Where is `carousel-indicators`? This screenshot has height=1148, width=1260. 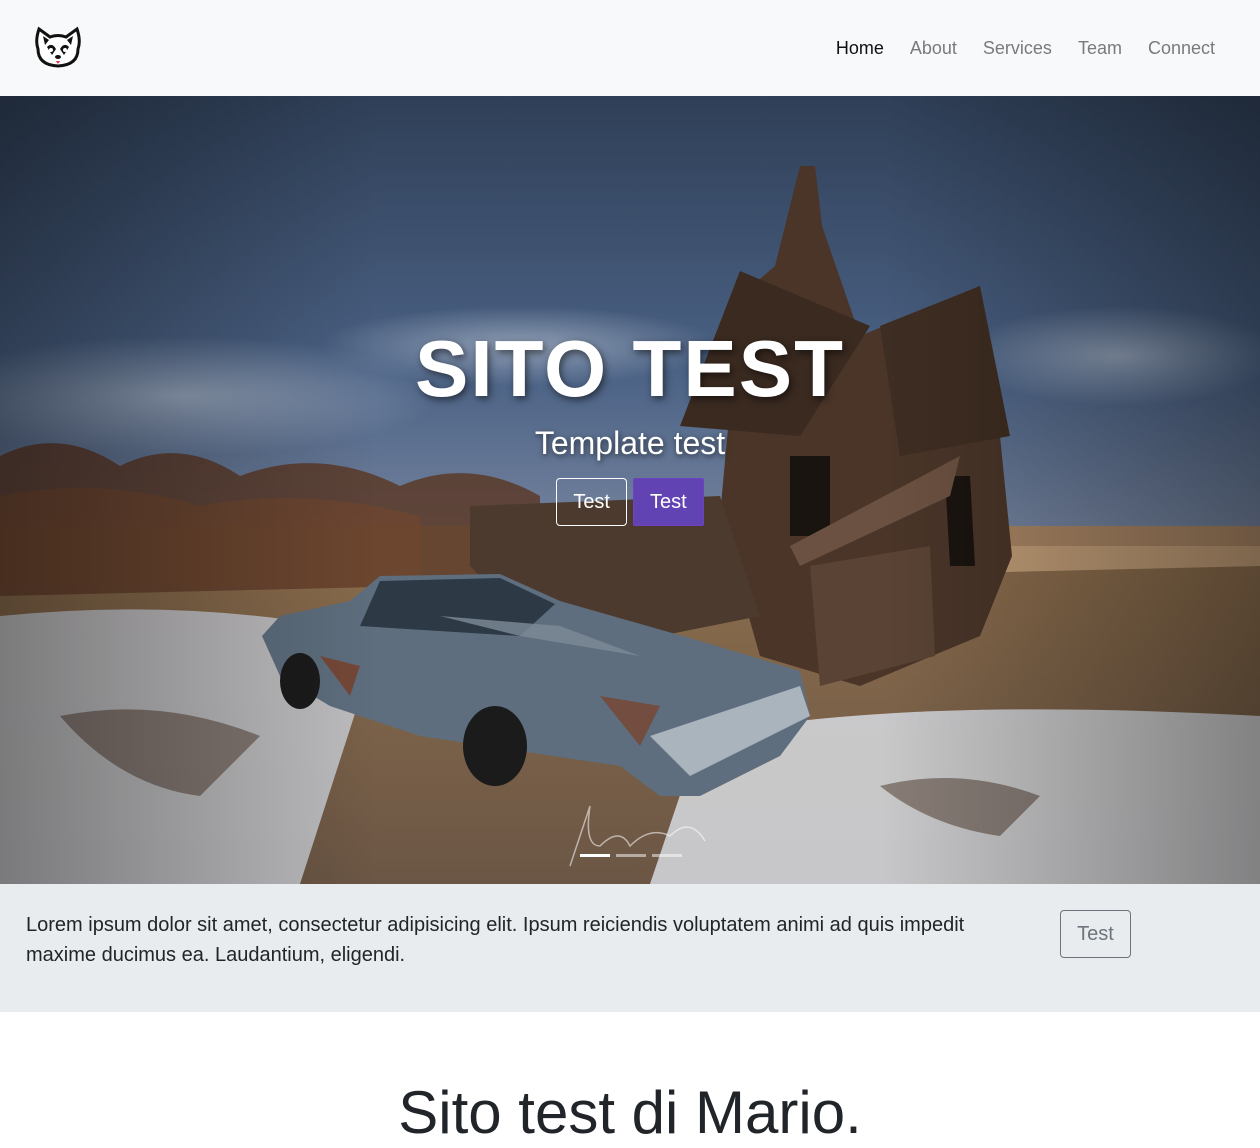
carousel-indicators is located at coordinates (631, 855).